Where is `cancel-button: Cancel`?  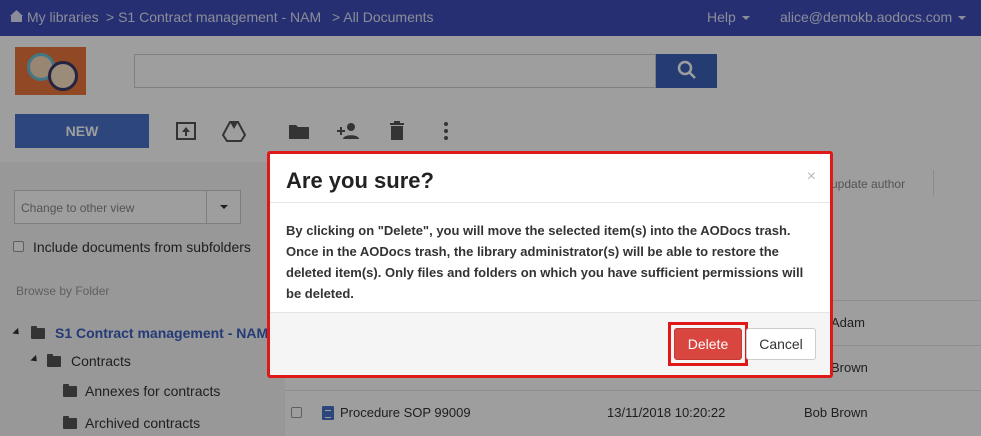
cancel-button: Cancel is located at coordinates (781, 344).